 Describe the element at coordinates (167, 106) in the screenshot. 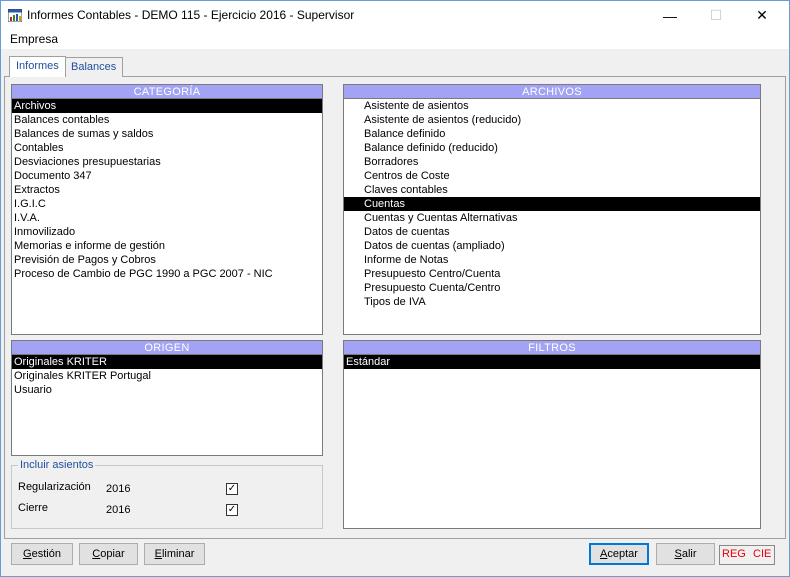

I see `categoria-item: Archivos` at that location.